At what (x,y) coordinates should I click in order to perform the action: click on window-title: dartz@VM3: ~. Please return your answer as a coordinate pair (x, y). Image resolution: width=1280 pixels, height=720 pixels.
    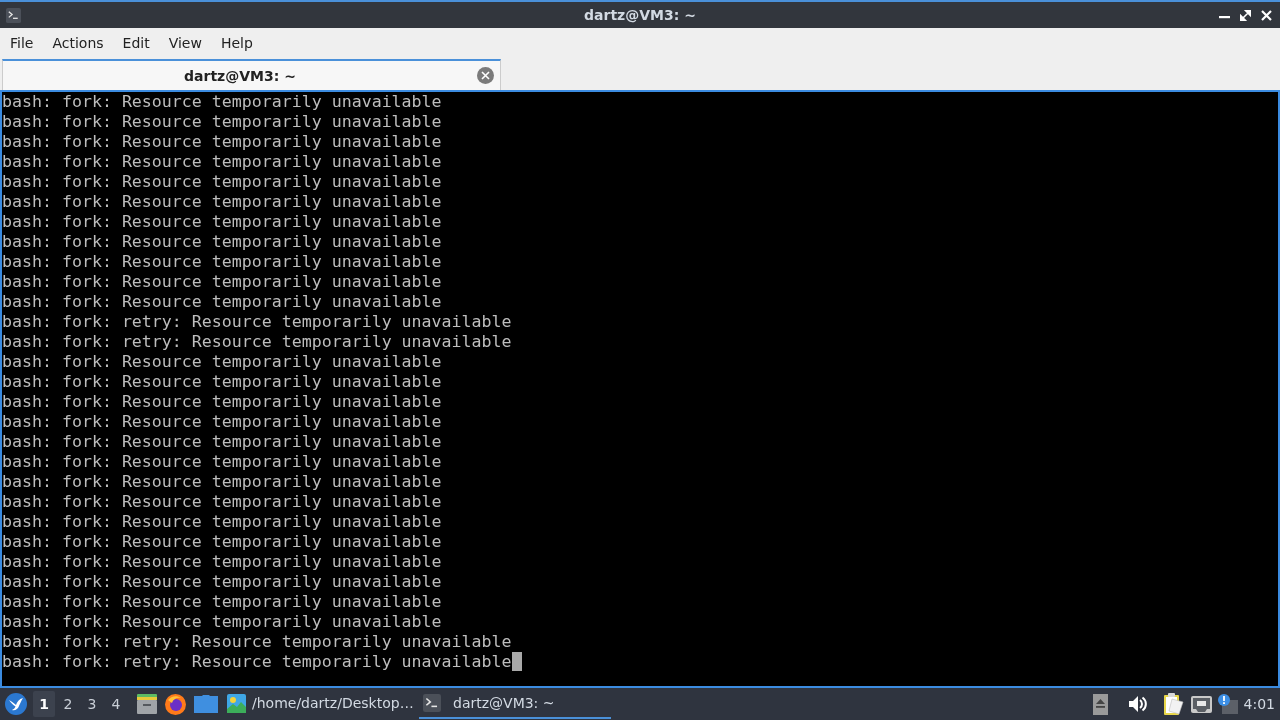
    Looking at the image, I should click on (640, 15).